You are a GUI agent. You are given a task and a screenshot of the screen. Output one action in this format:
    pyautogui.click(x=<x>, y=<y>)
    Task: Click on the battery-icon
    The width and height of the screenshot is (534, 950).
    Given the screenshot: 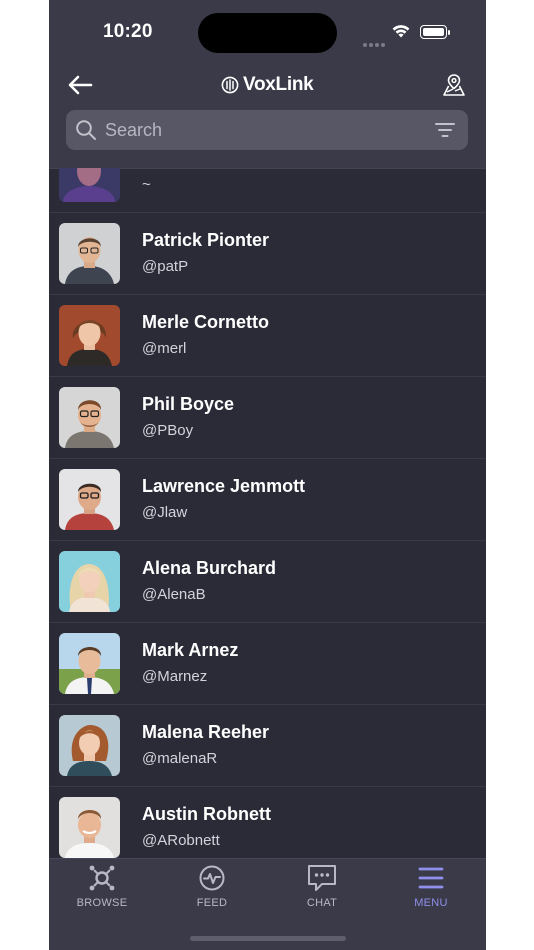 What is the action you would take?
    pyautogui.click(x=435, y=32)
    